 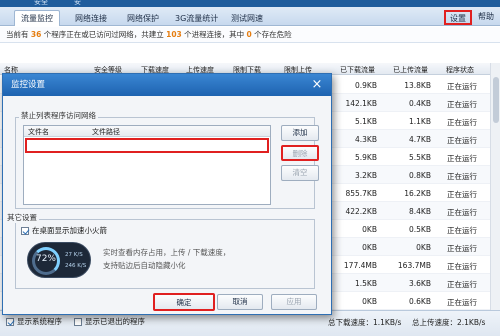 What do you see at coordinates (39, 321) in the screenshot?
I see `show-system-programs-label: 显示系统程序` at bounding box center [39, 321].